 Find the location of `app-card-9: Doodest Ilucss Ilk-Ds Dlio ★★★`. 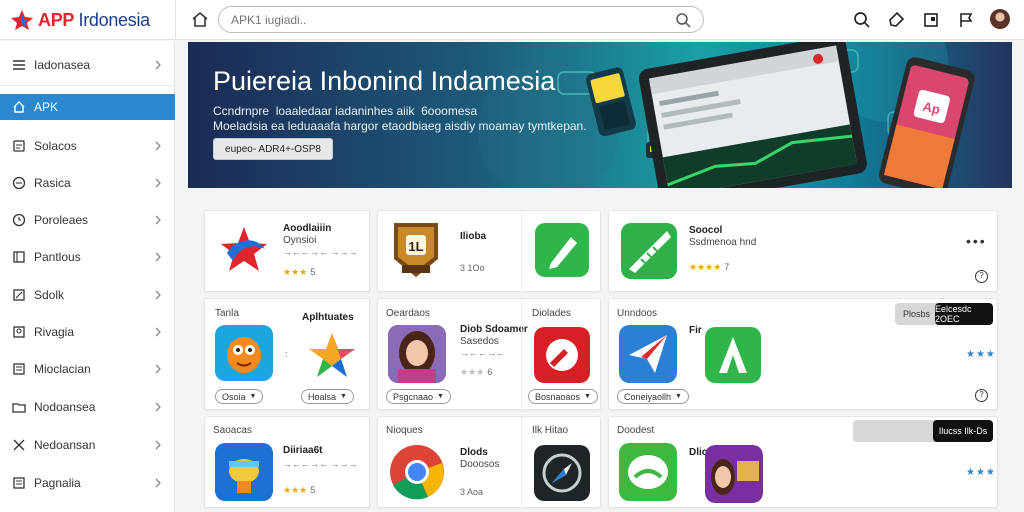

app-card-9: Doodest Ilucss Ilk-Ds Dlio ★★★ is located at coordinates (803, 462).